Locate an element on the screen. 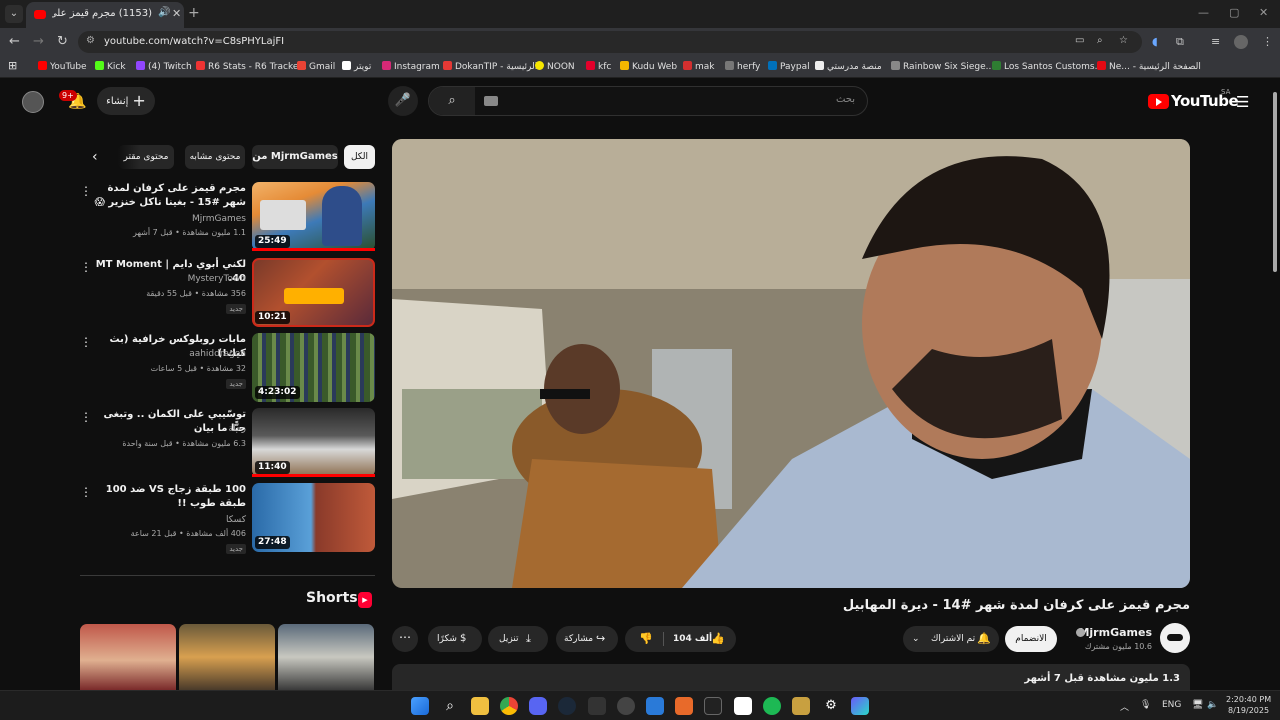 This screenshot has height=720, width=1280. chrome-icon is located at coordinates (509, 706).